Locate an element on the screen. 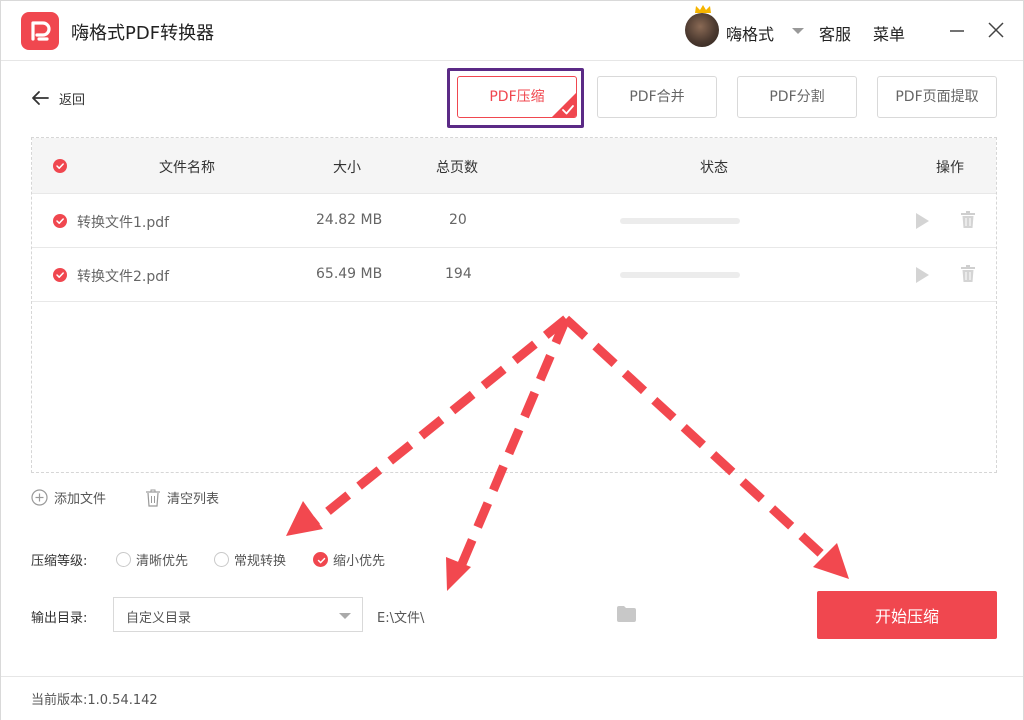  radio-normal-convert: 常规转换 is located at coordinates (250, 559).